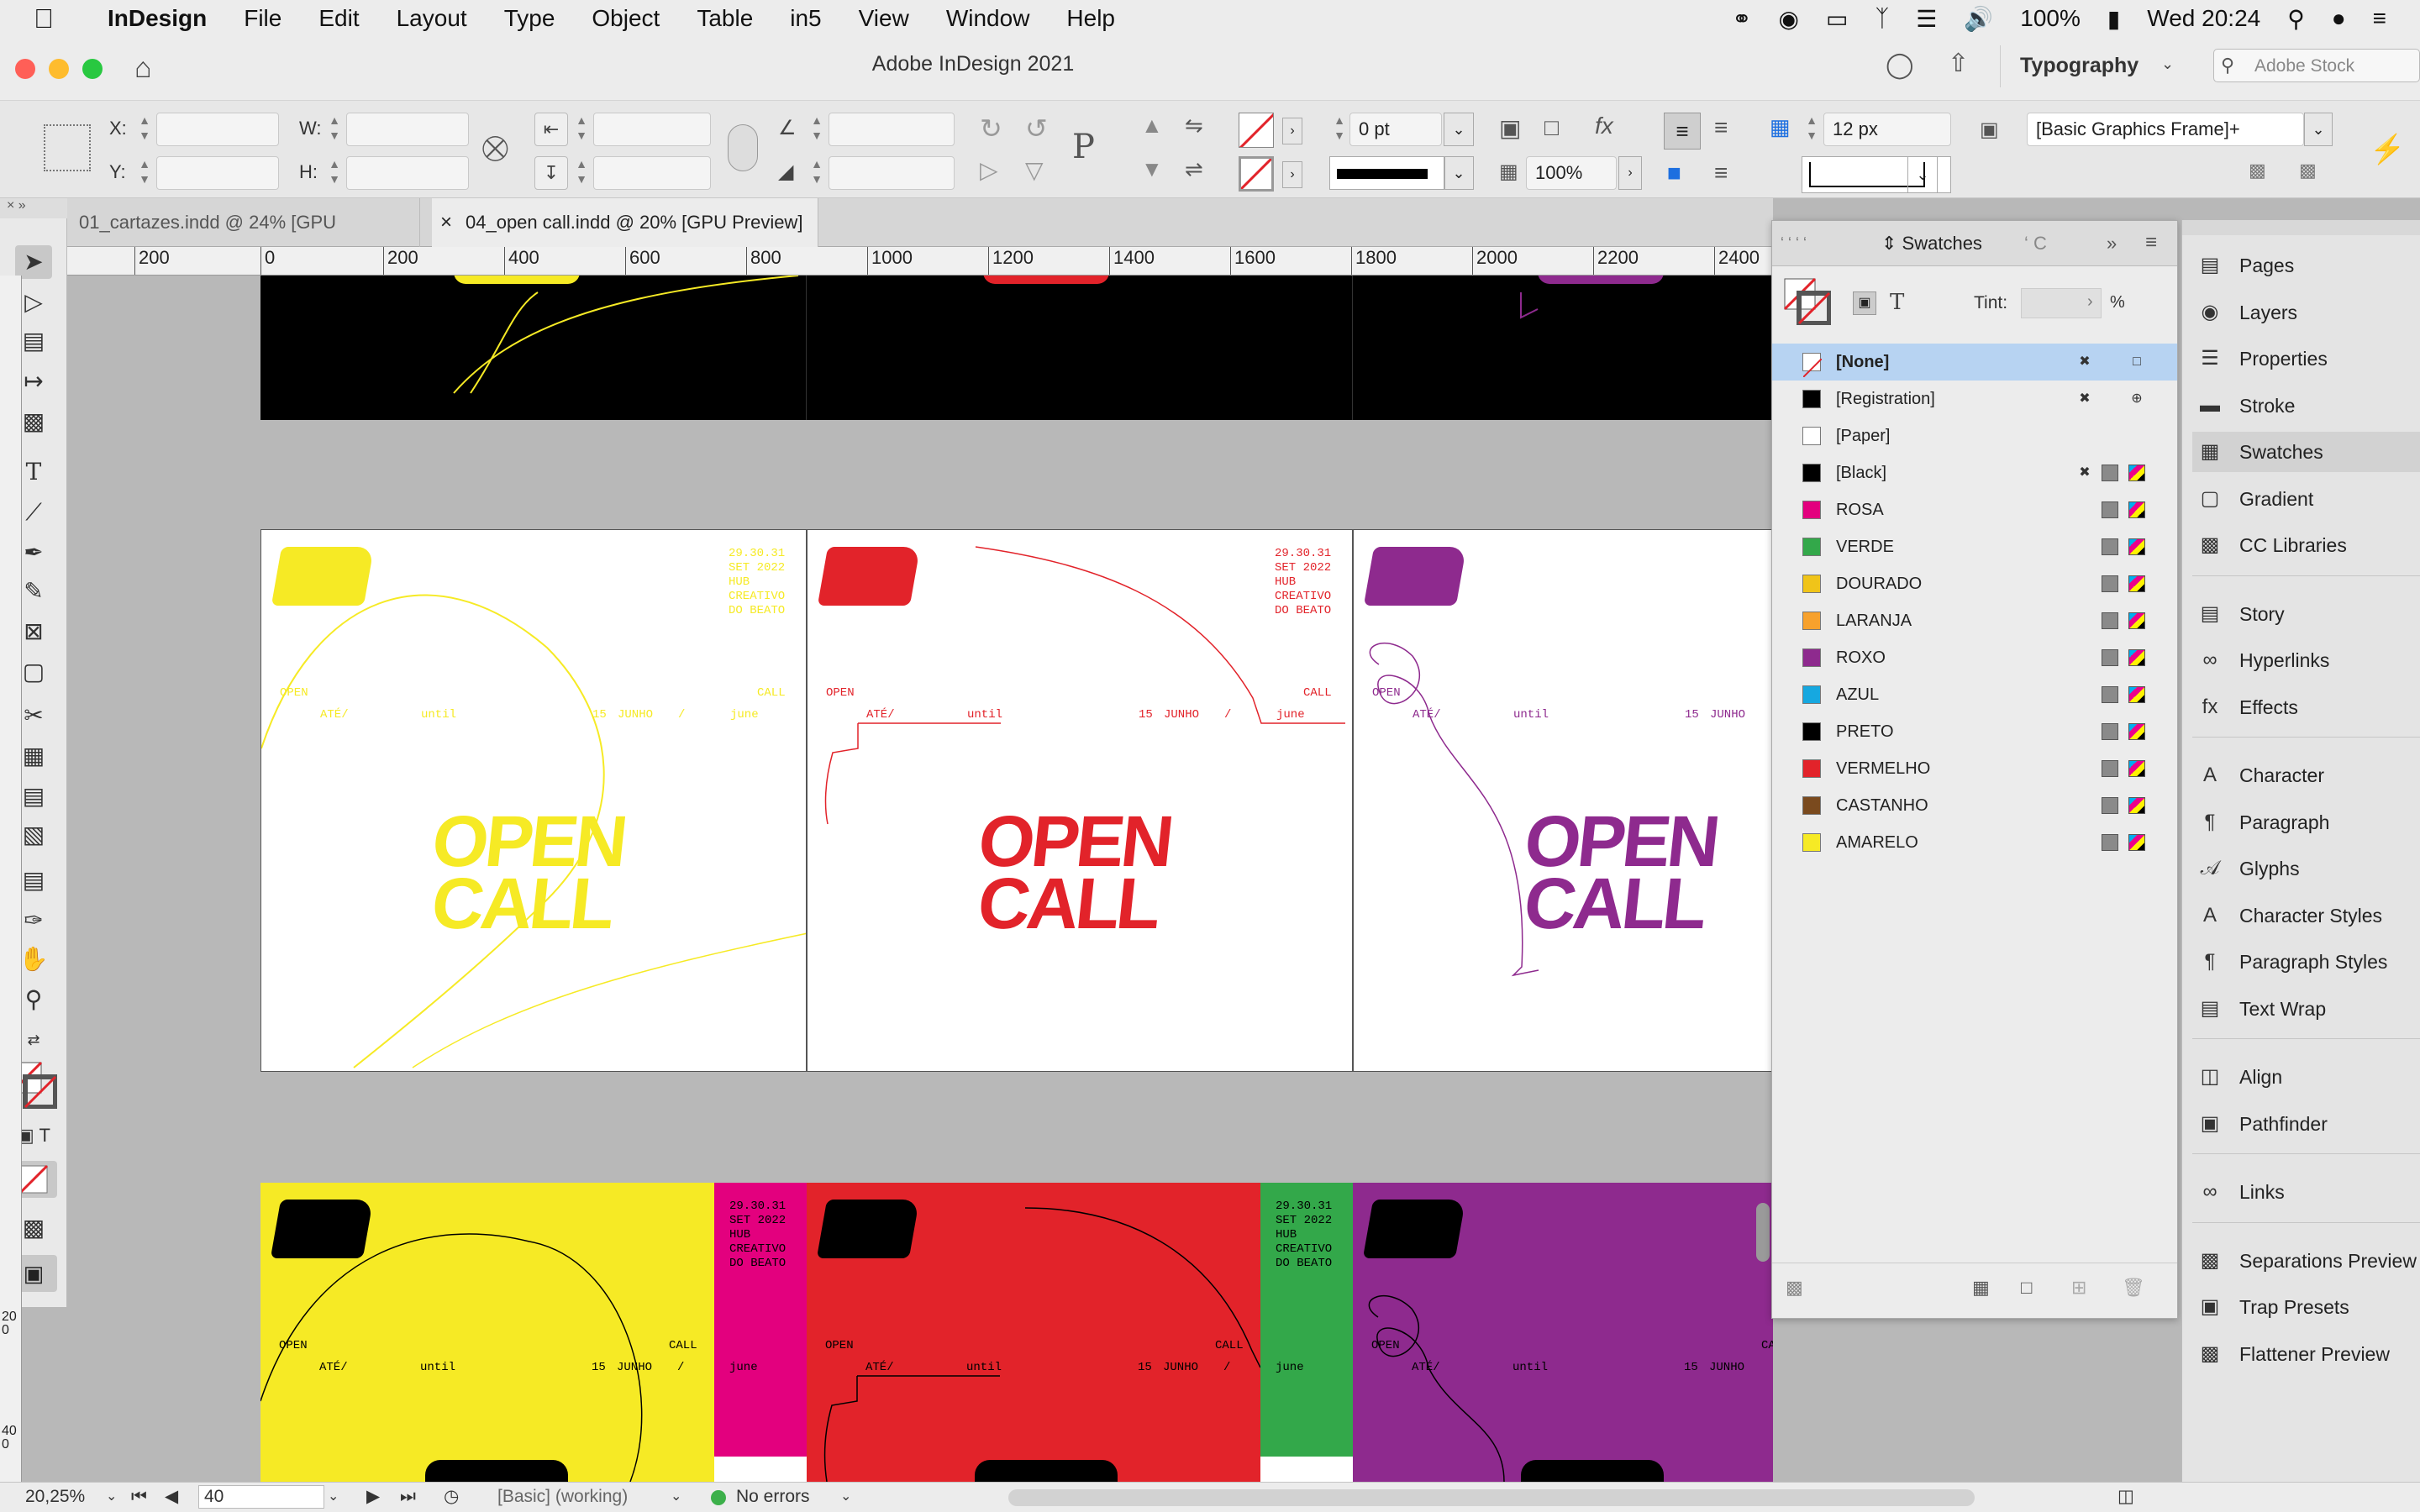 The width and height of the screenshot is (2420, 1512). I want to click on rotate-cw-icon: ↻, so click(991, 128).